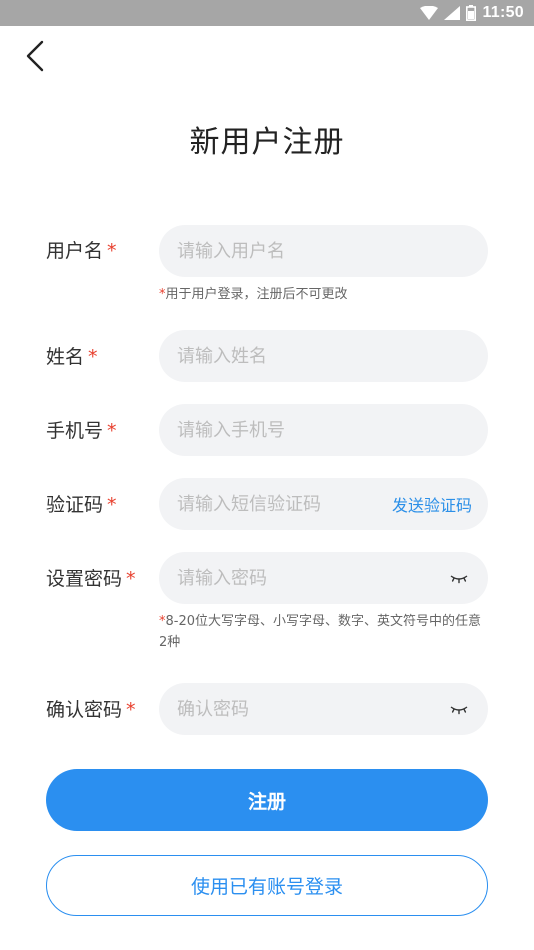 The width and height of the screenshot is (534, 950). I want to click on code-label: 验证码 *, so click(81, 503).